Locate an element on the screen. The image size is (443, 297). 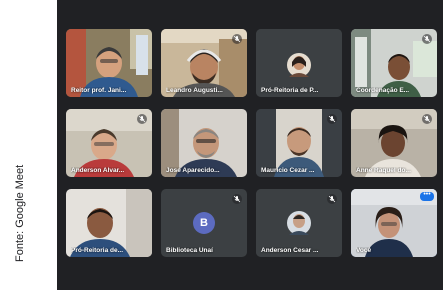
participant-name: Biblioteca Unaí is located at coordinates (189, 250).